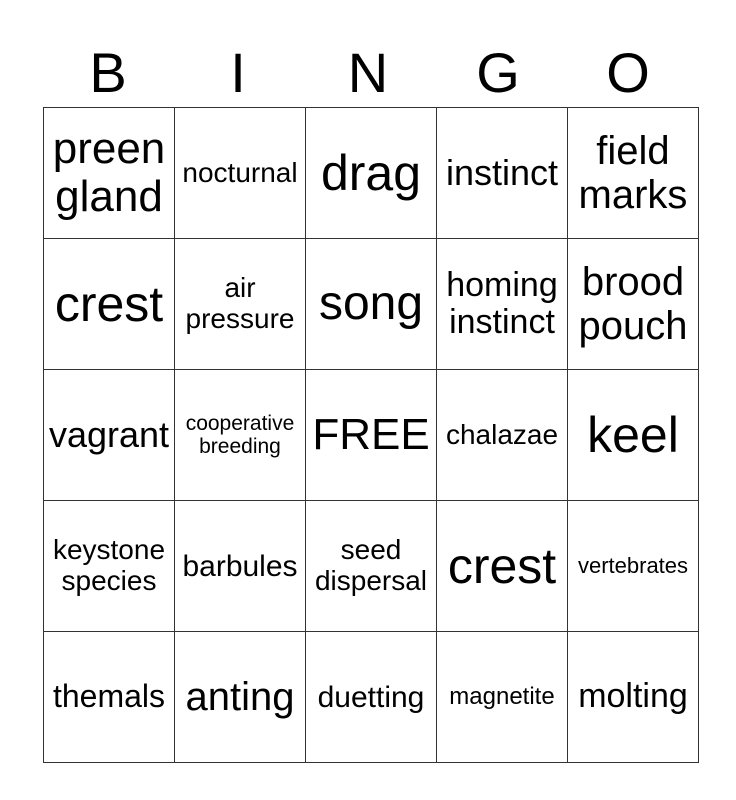  What do you see at coordinates (109, 173) in the screenshot?
I see `bingo-cell: preen gland` at bounding box center [109, 173].